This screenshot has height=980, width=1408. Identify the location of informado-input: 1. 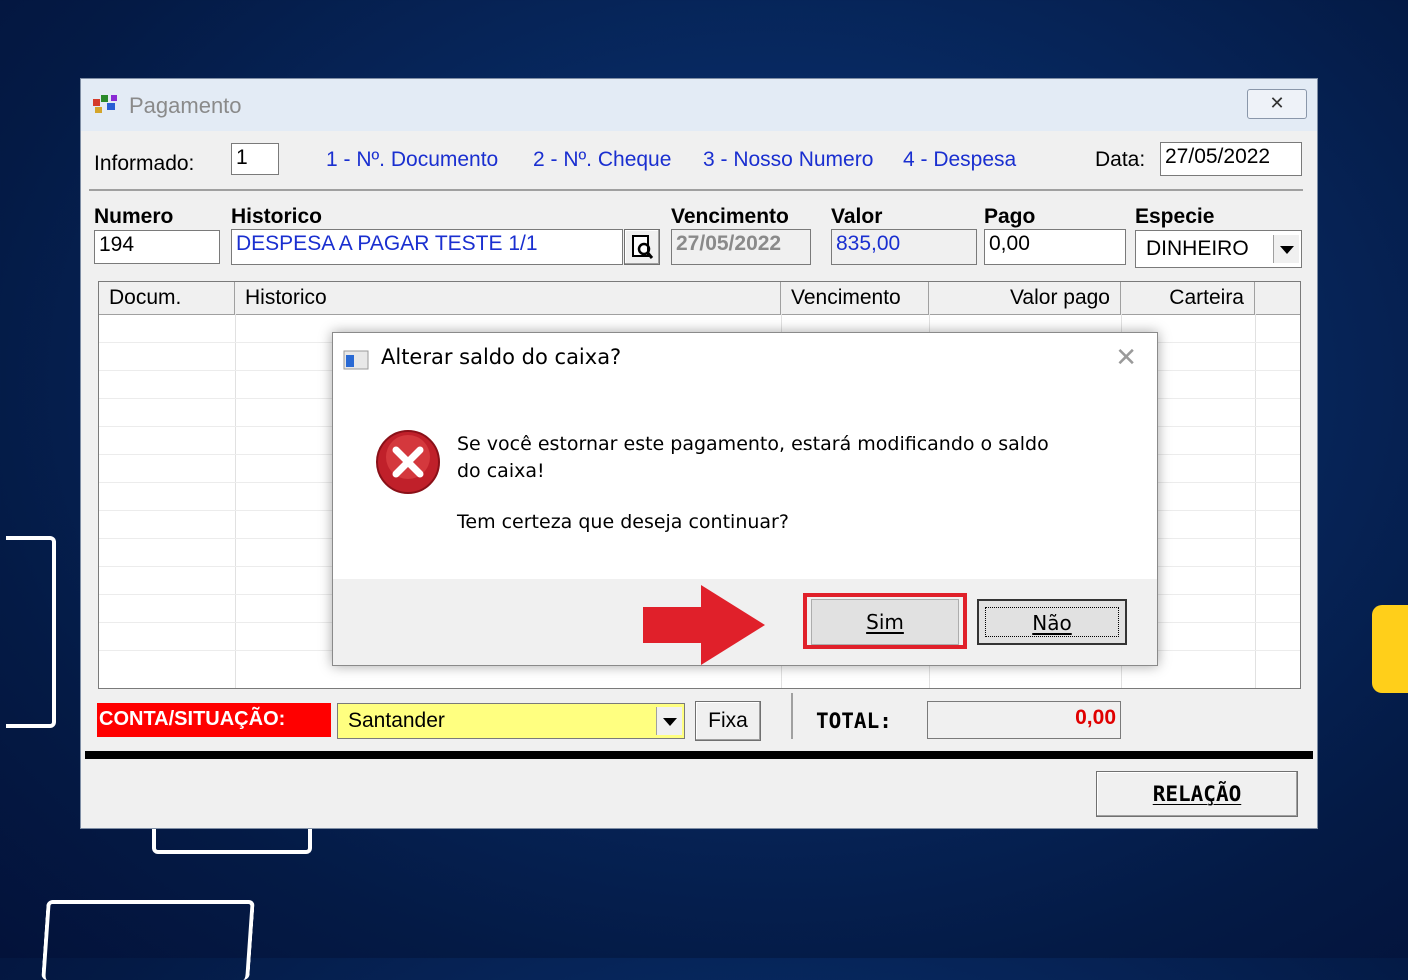
(255, 159).